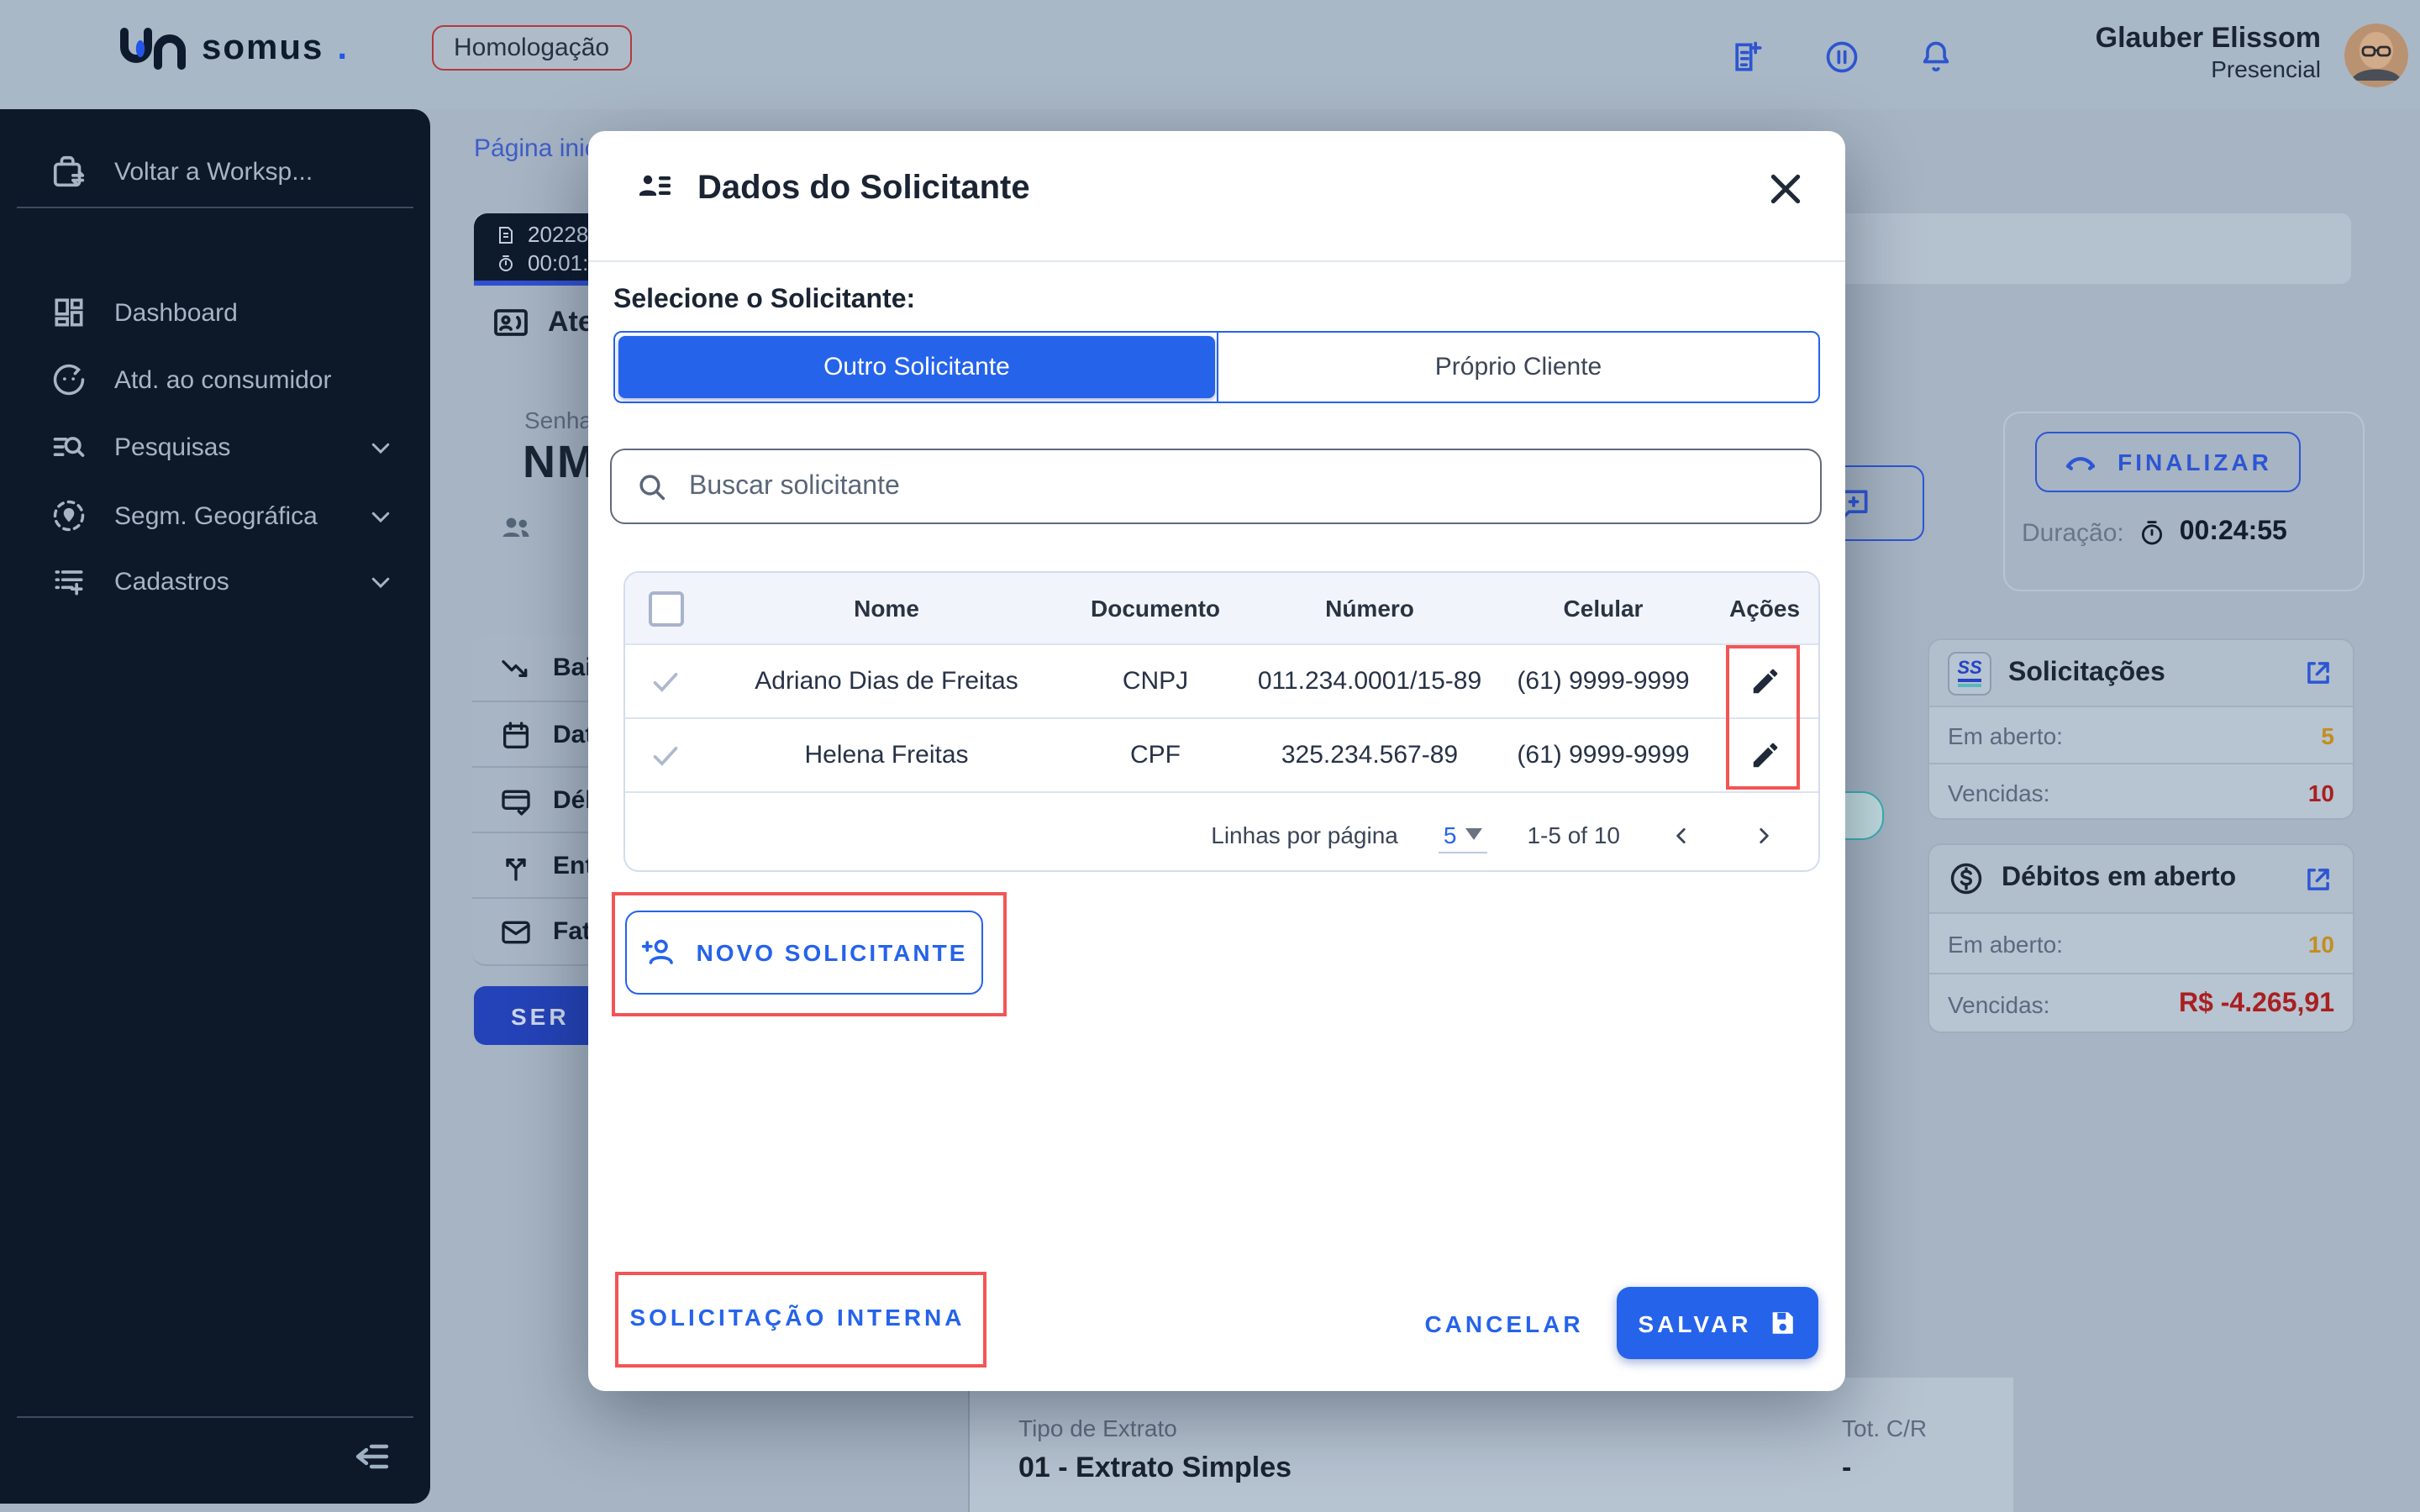 This screenshot has width=2420, height=1512. I want to click on stopwatch-icon, so click(2152, 532).